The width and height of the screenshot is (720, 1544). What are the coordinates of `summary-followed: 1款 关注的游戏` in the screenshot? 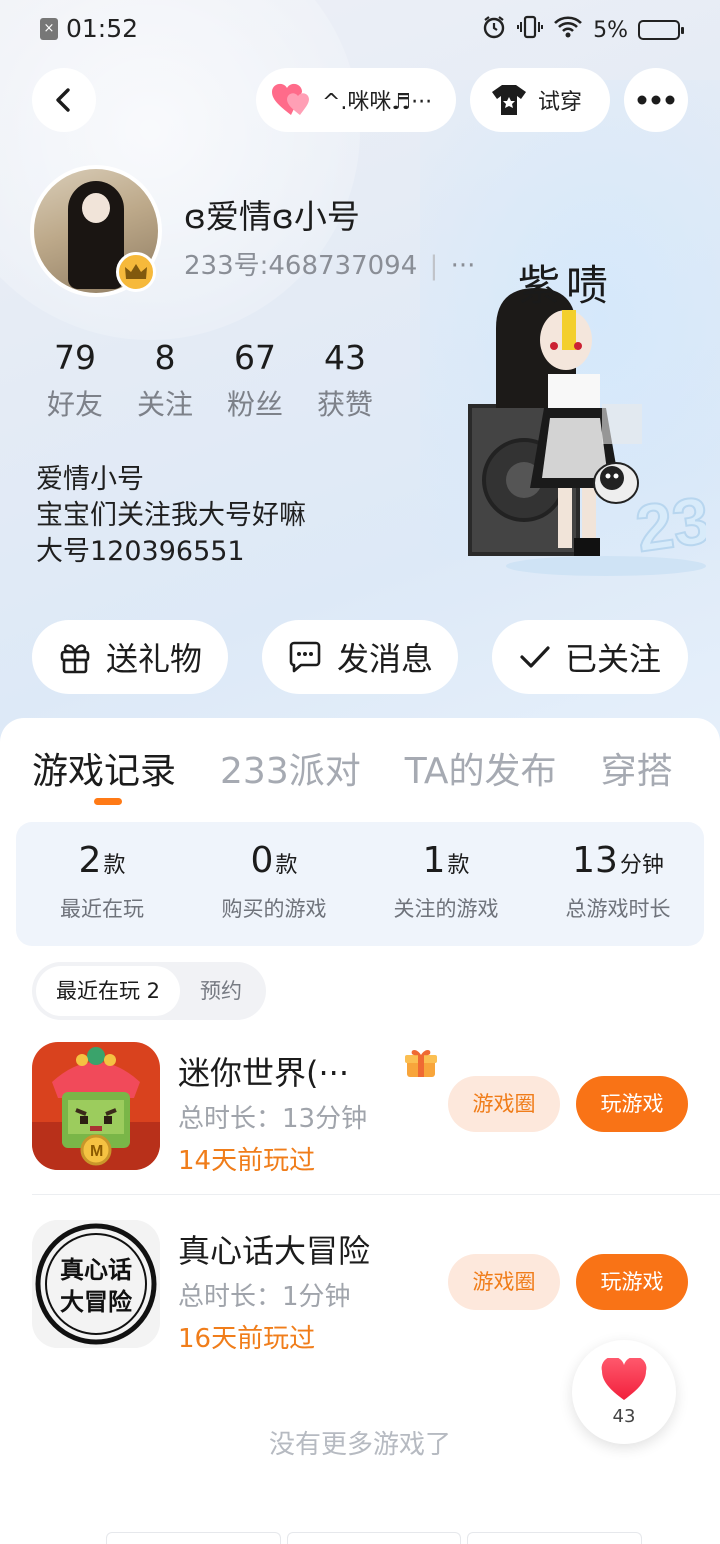 It's located at (446, 884).